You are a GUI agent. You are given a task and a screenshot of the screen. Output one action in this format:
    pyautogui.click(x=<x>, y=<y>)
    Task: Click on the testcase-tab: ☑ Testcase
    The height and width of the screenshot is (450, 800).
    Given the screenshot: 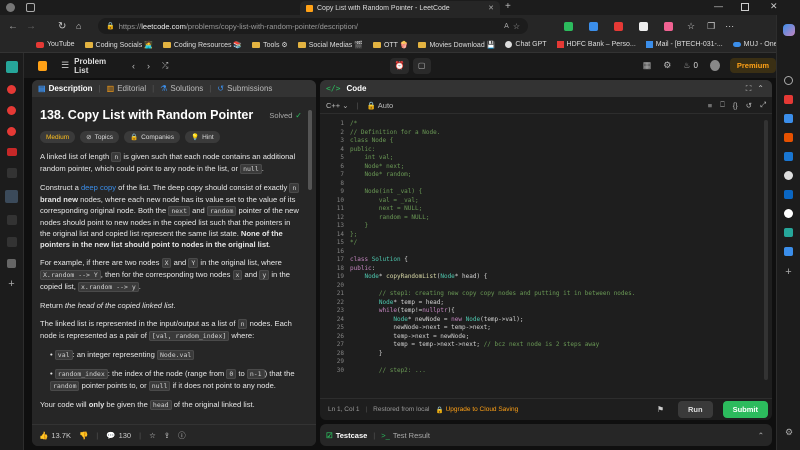 What is the action you would take?
    pyautogui.click(x=346, y=435)
    